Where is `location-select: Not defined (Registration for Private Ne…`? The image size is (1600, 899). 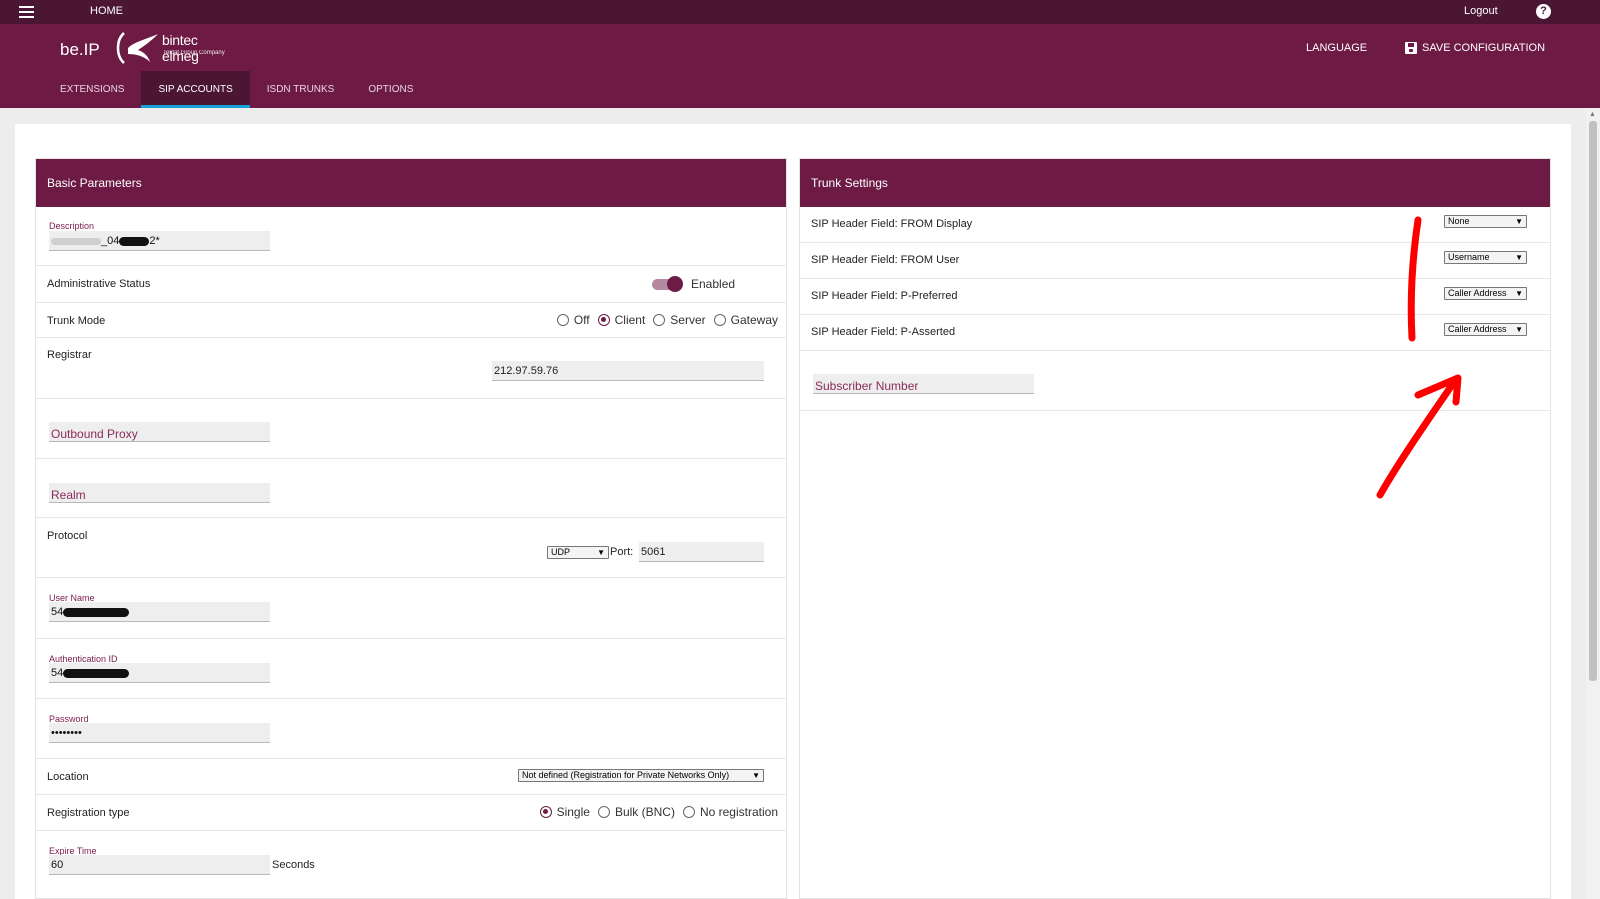 location-select: Not defined (Registration for Private Ne… is located at coordinates (641, 775).